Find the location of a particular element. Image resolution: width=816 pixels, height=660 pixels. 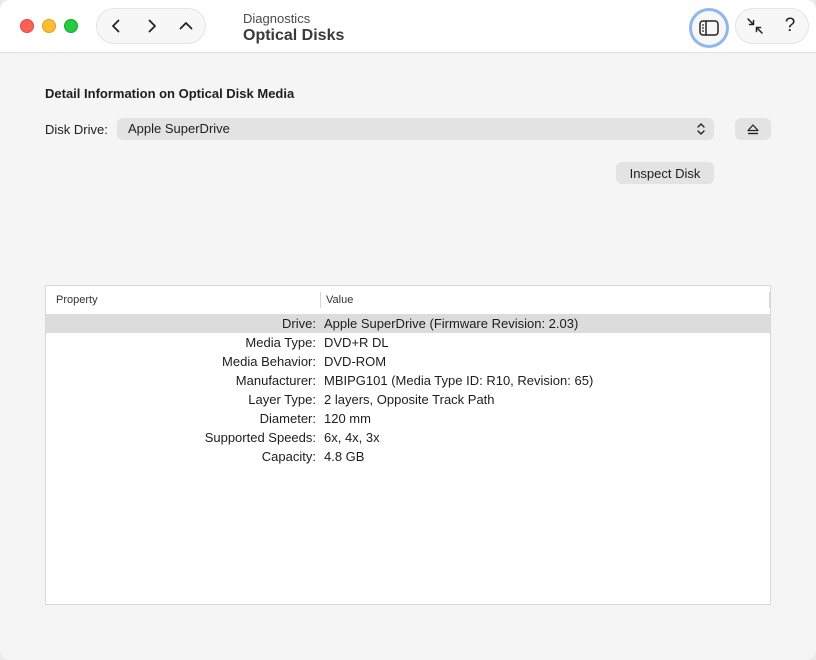

table-row: Media Behavior: DVD-ROM is located at coordinates (408, 361).